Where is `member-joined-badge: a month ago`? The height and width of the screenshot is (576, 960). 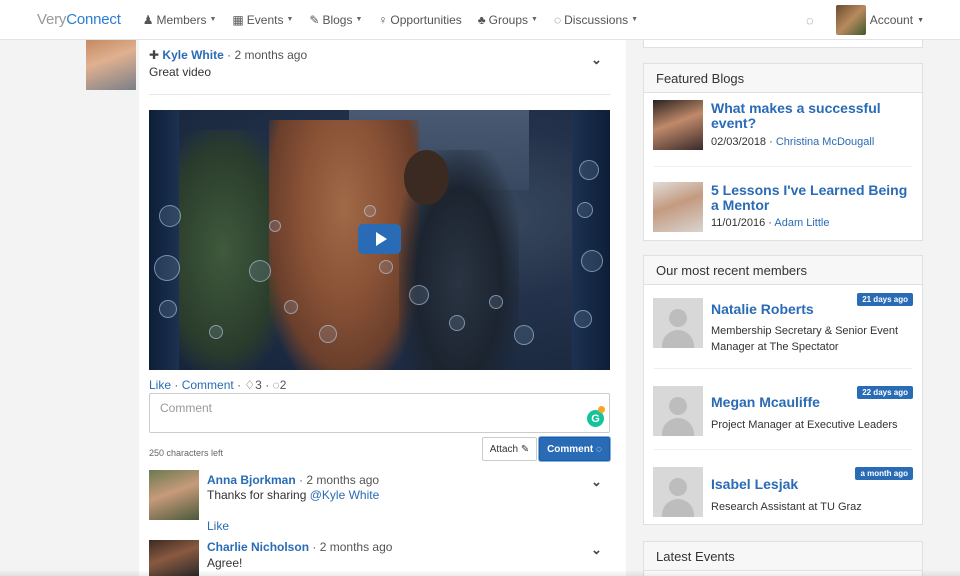 member-joined-badge: a month ago is located at coordinates (884, 473).